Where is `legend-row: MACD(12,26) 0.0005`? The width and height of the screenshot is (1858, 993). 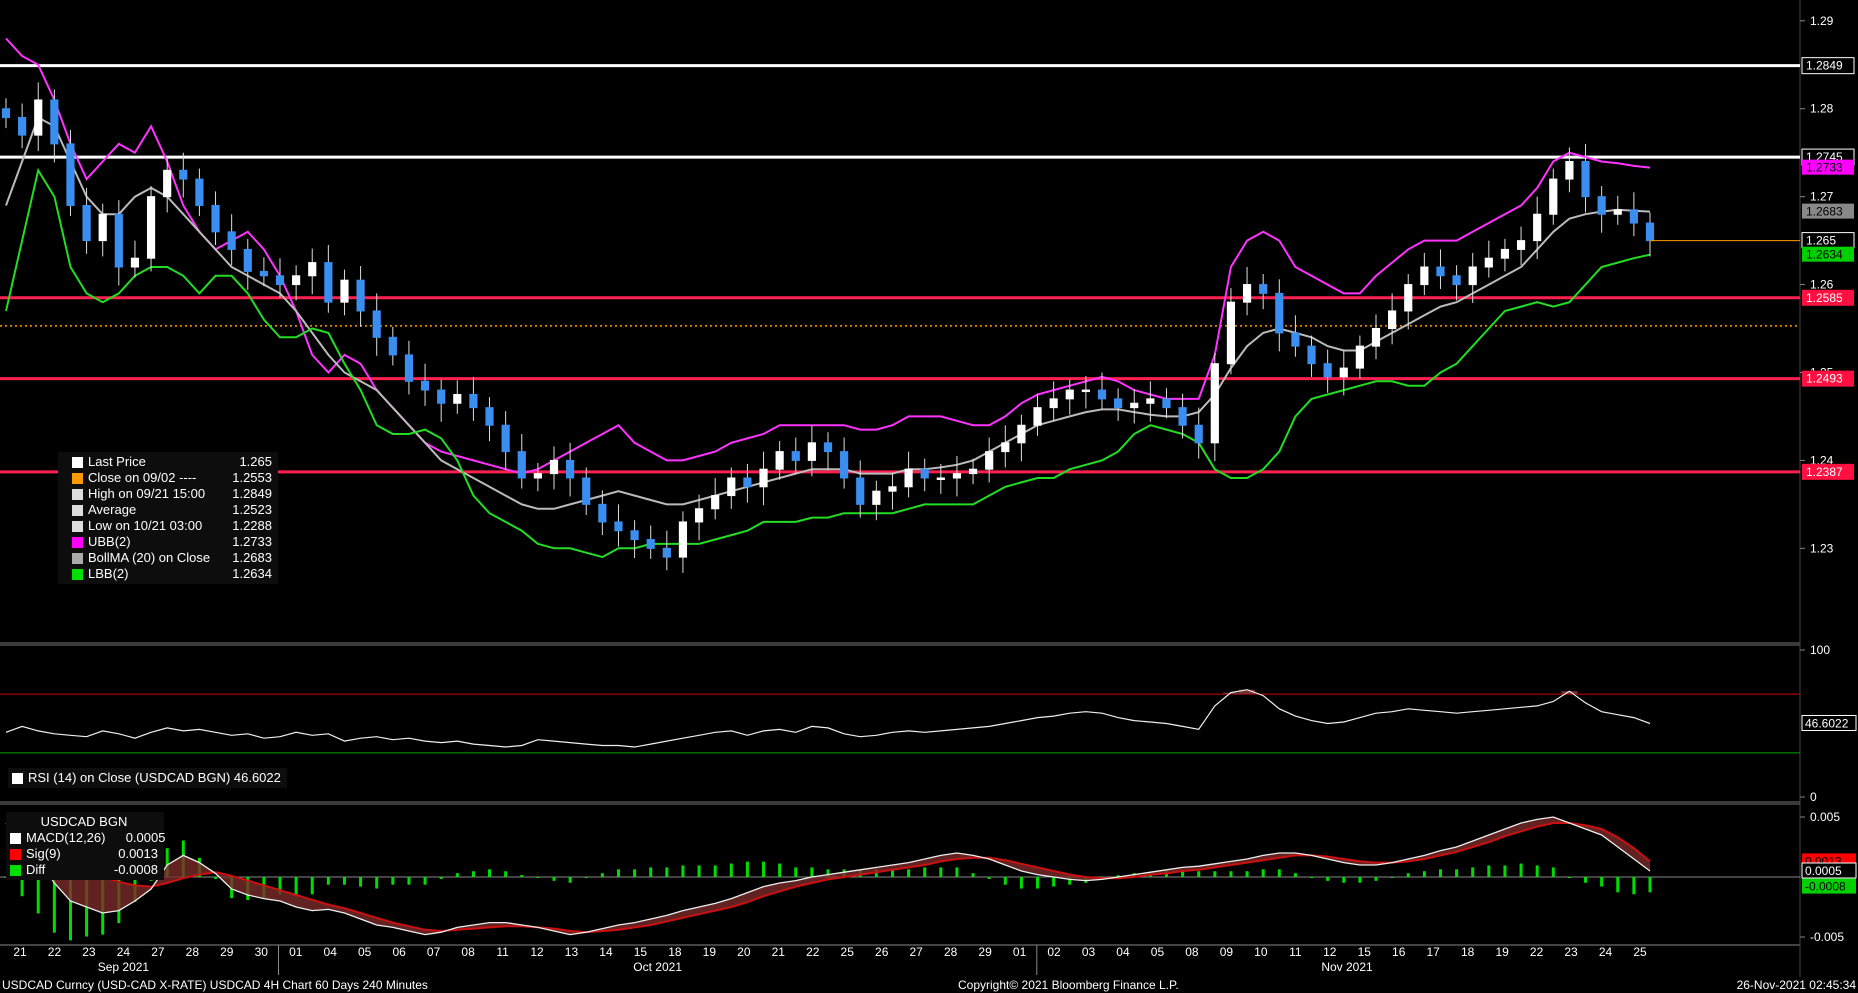
legend-row: MACD(12,26) 0.0005 is located at coordinates (87, 838).